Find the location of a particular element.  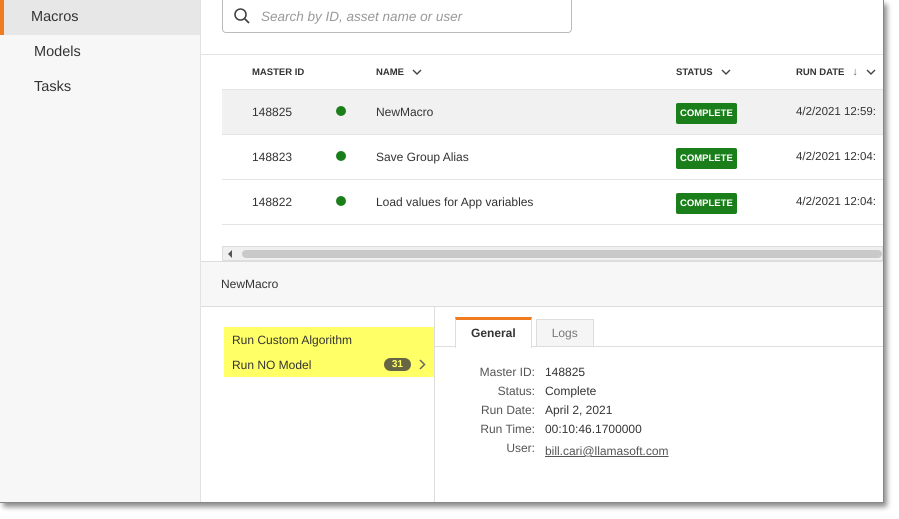

table-row: 148823 Save Group Alias COMPLETE 4/2/2021 12:04: is located at coordinates (552, 157).